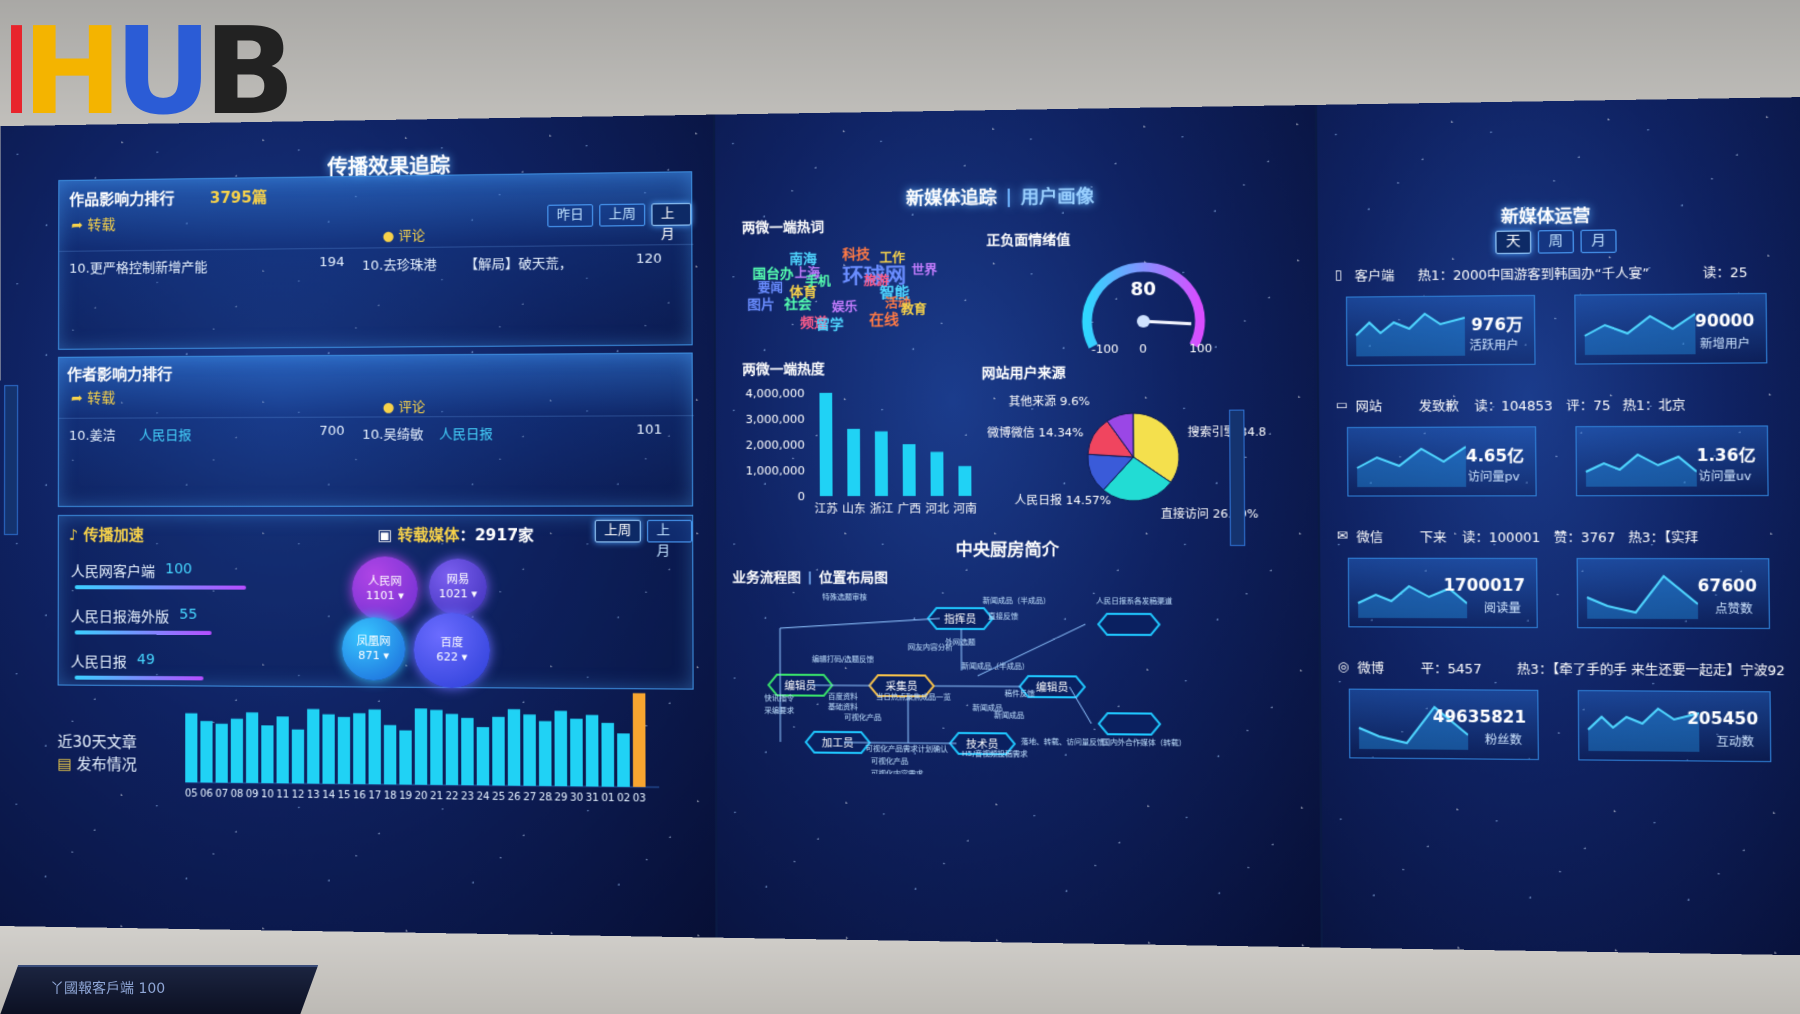  I want to click on gauge-needle, so click(1167, 322).